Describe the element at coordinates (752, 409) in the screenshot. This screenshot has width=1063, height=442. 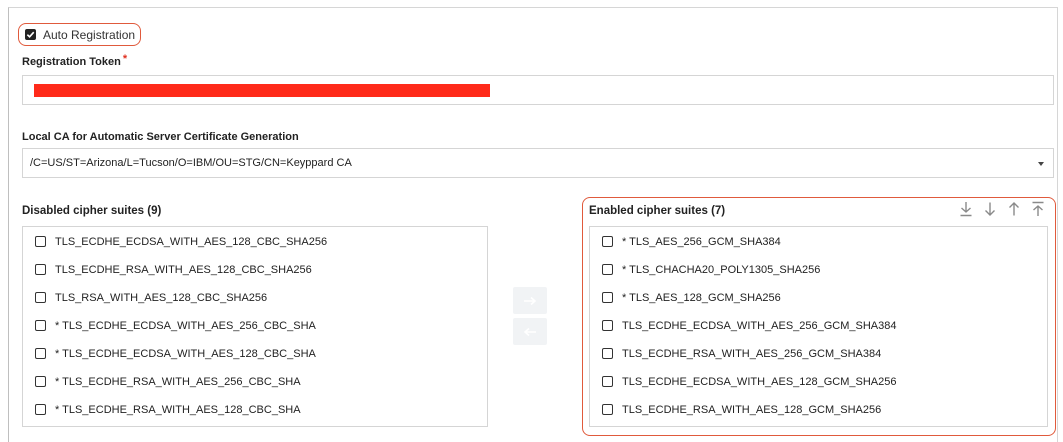
I see `cipher-suite-label: TLS_ECDHE_RSA_WITH_AES_128_GCM_SHA256` at that location.